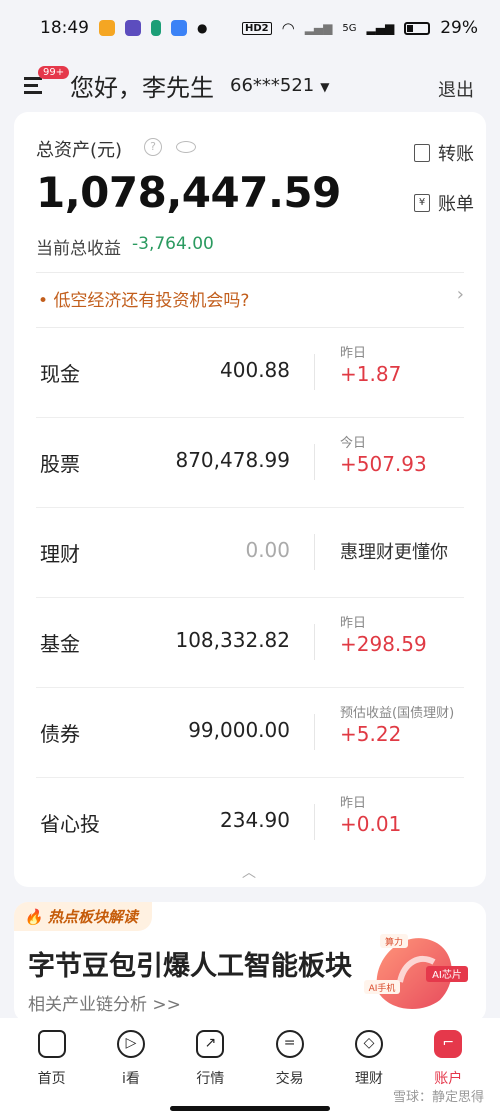 This screenshot has height=1117, width=500. I want to click on news-tip-text: 低空经济还有投资机会吗?, so click(151, 301).